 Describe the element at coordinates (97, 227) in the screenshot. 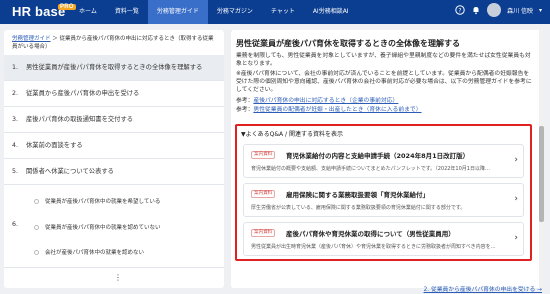

I see `toc-subitem: 従業員が産後パパ育休中の就業を認めていない` at that location.